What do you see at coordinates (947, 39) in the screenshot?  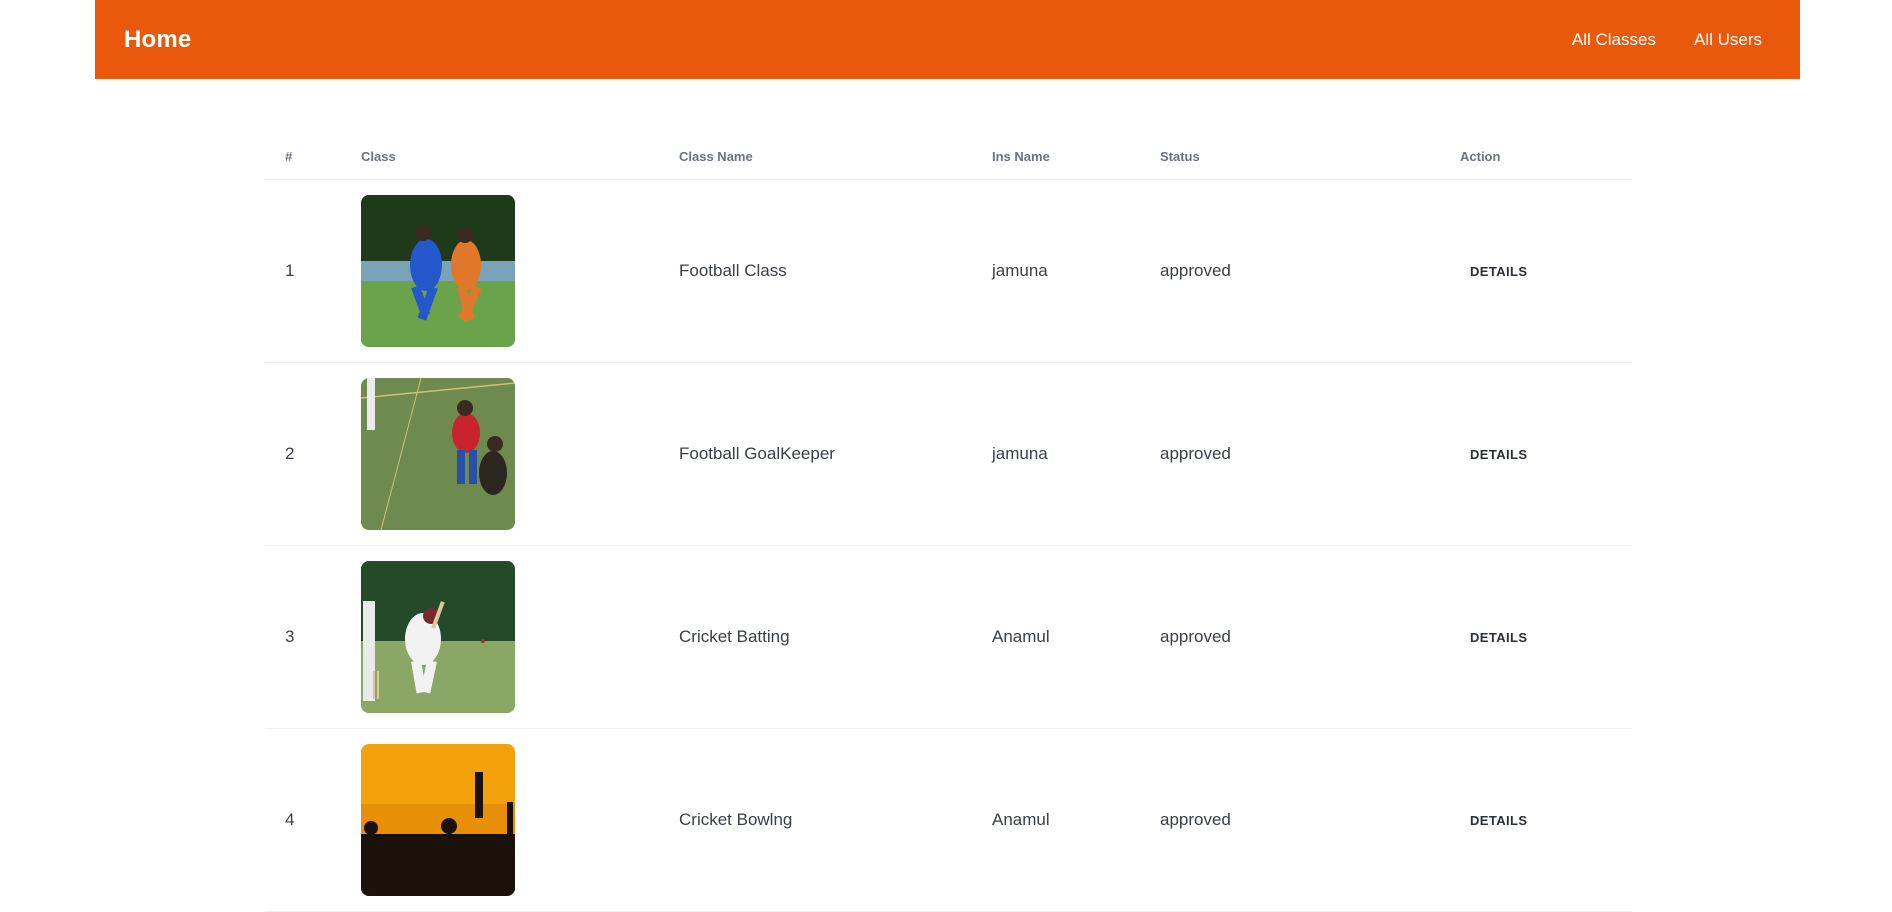 I see `top-navbar: Home All Classes All Users` at bounding box center [947, 39].